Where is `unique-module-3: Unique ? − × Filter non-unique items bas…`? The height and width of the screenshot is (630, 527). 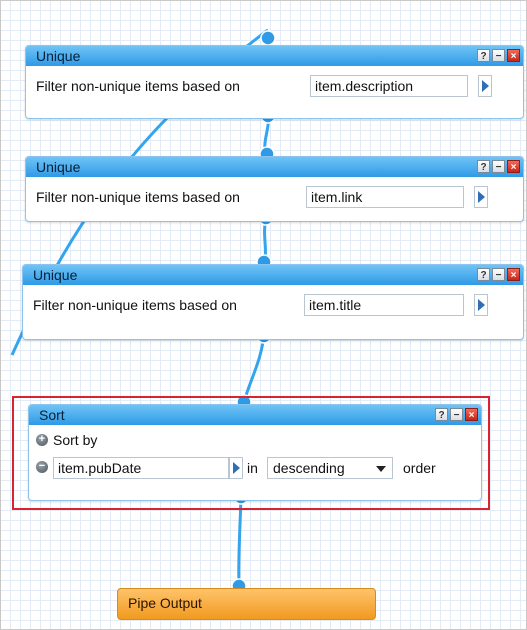 unique-module-3: Unique ? − × Filter non-unique items bas… is located at coordinates (273, 302).